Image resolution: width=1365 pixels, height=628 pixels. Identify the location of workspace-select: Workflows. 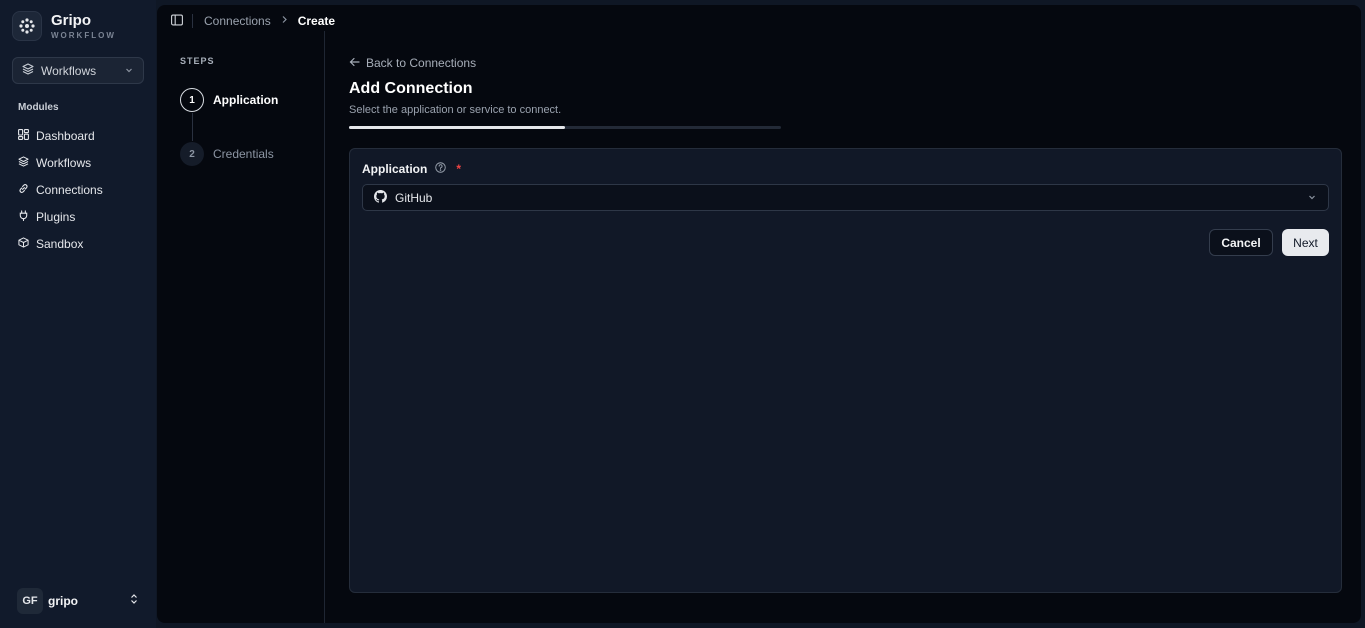
(78, 70).